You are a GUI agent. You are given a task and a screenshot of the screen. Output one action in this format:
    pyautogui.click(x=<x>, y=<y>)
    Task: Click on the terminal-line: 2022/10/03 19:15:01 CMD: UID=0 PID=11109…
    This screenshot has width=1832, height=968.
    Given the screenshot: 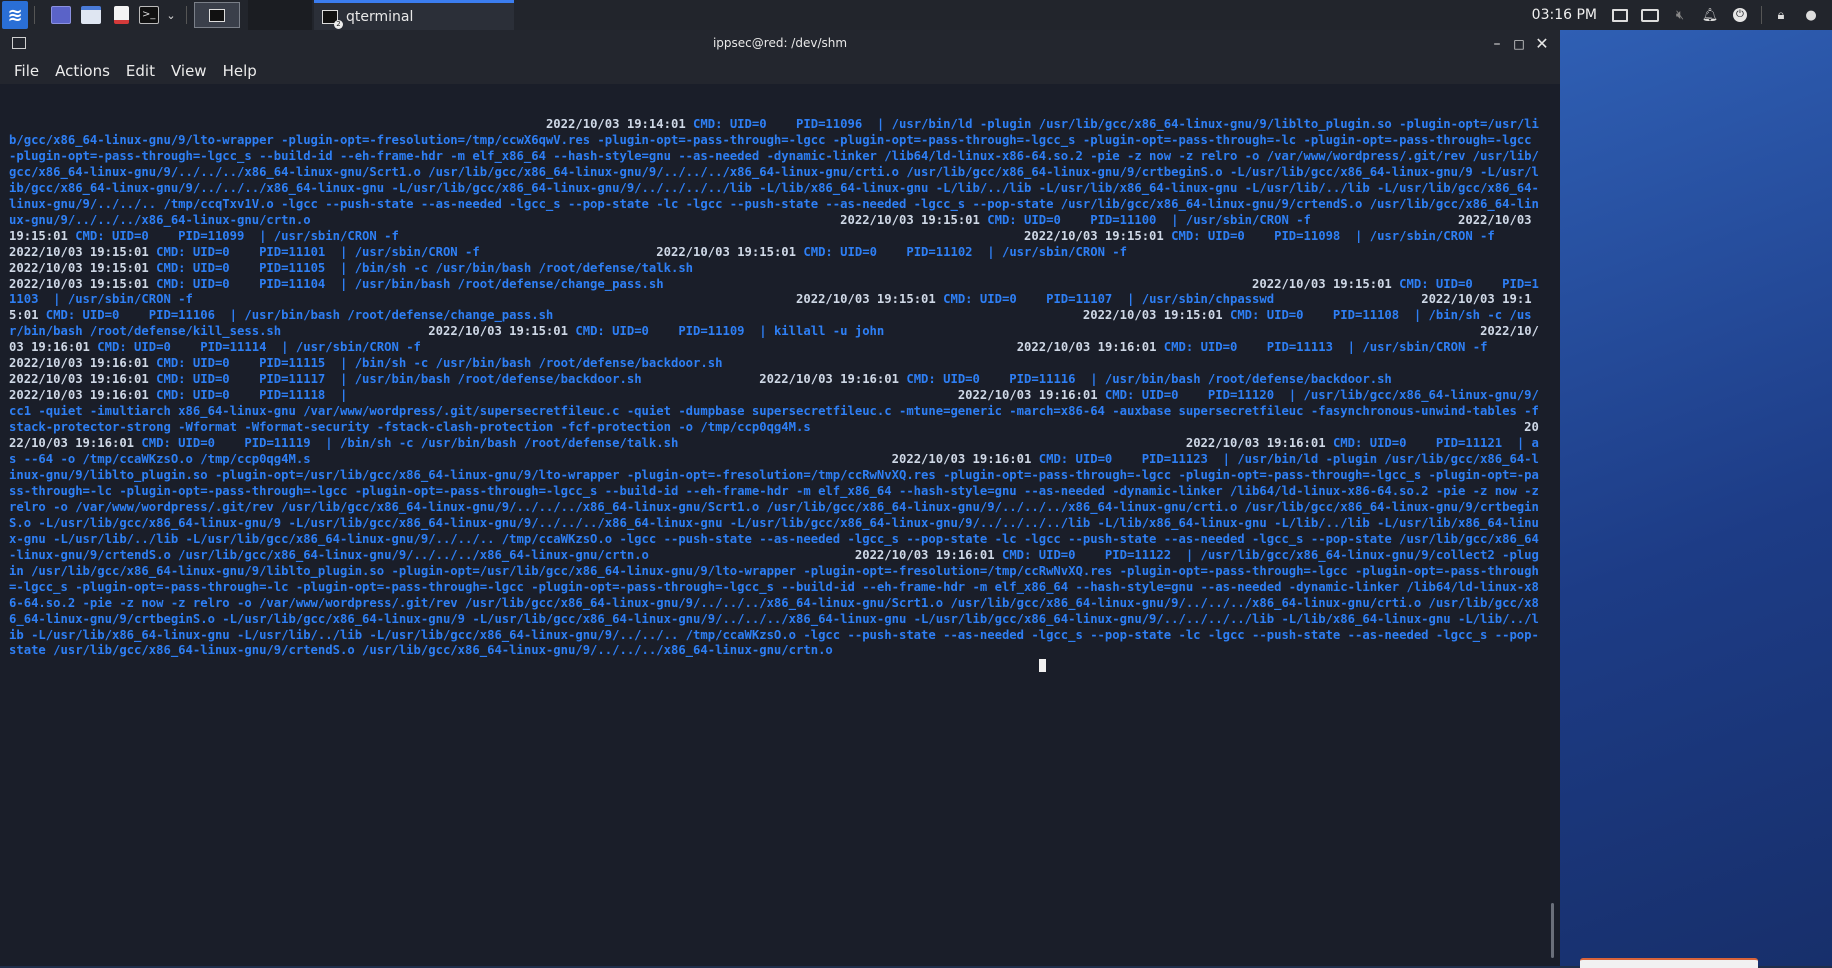 What is the action you would take?
    pyautogui.click(x=582, y=331)
    